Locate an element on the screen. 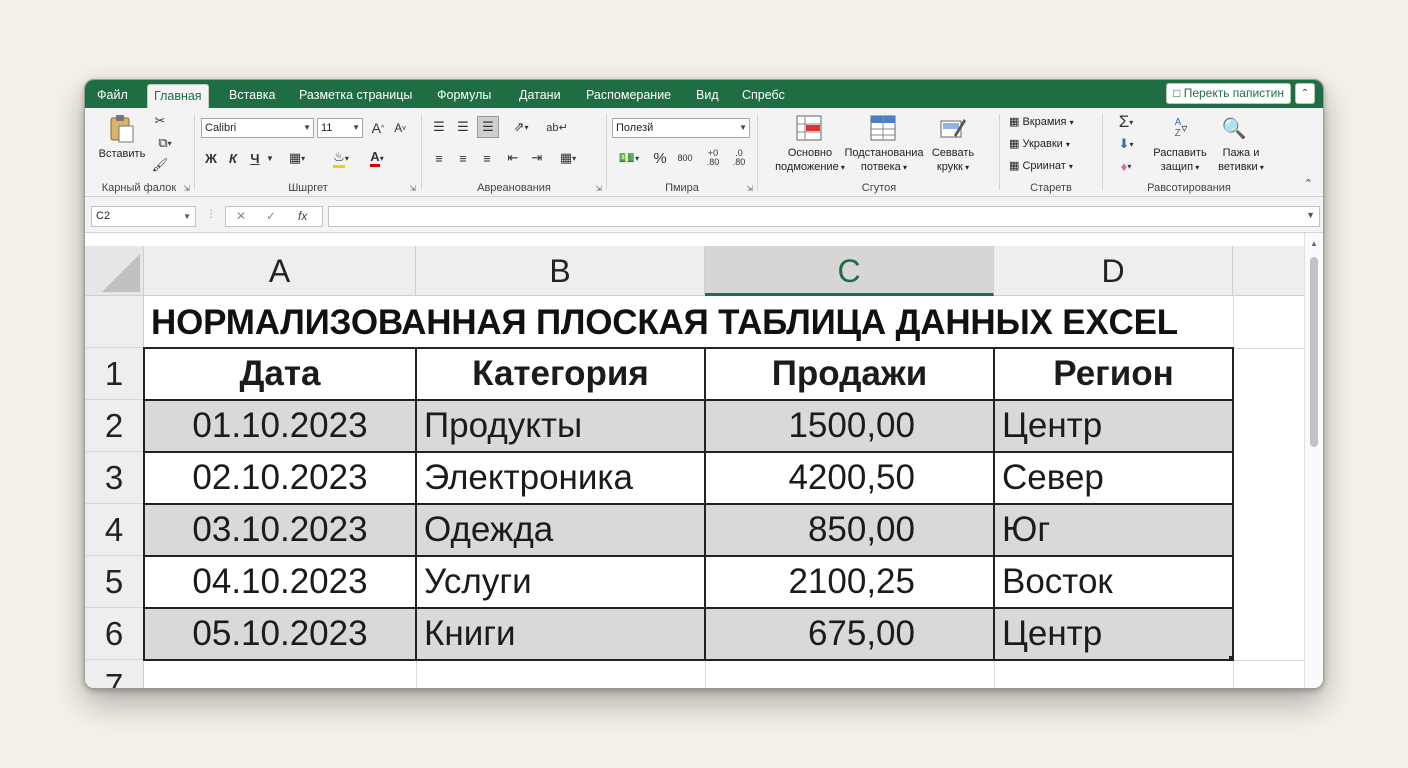 This screenshot has height=768, width=1408. cell-date: 05.10.2023 is located at coordinates (280, 634).